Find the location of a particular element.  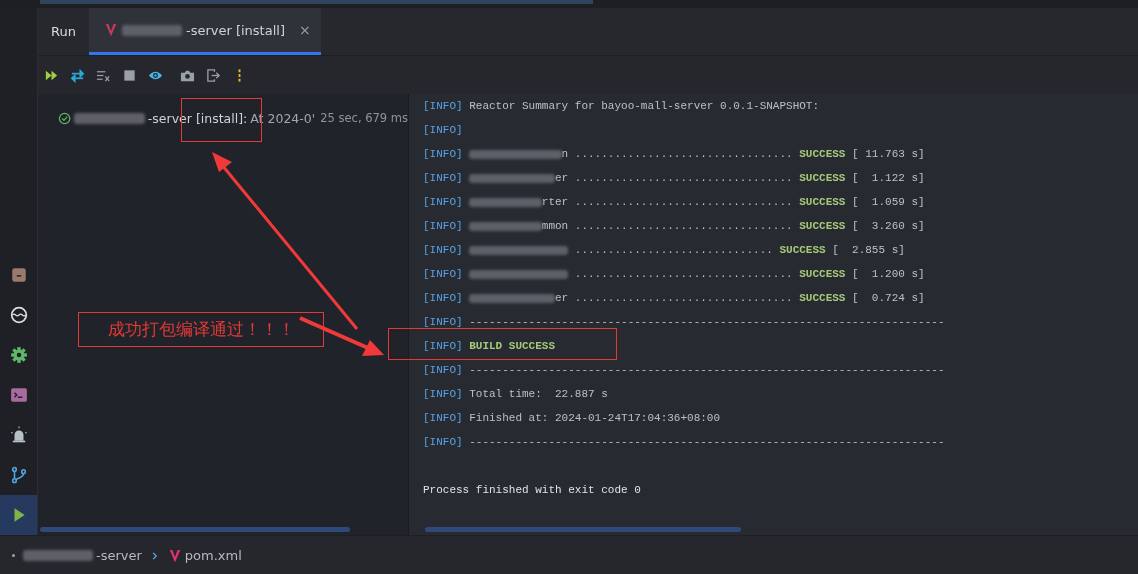

terminal-icon is located at coordinates (18, 395).